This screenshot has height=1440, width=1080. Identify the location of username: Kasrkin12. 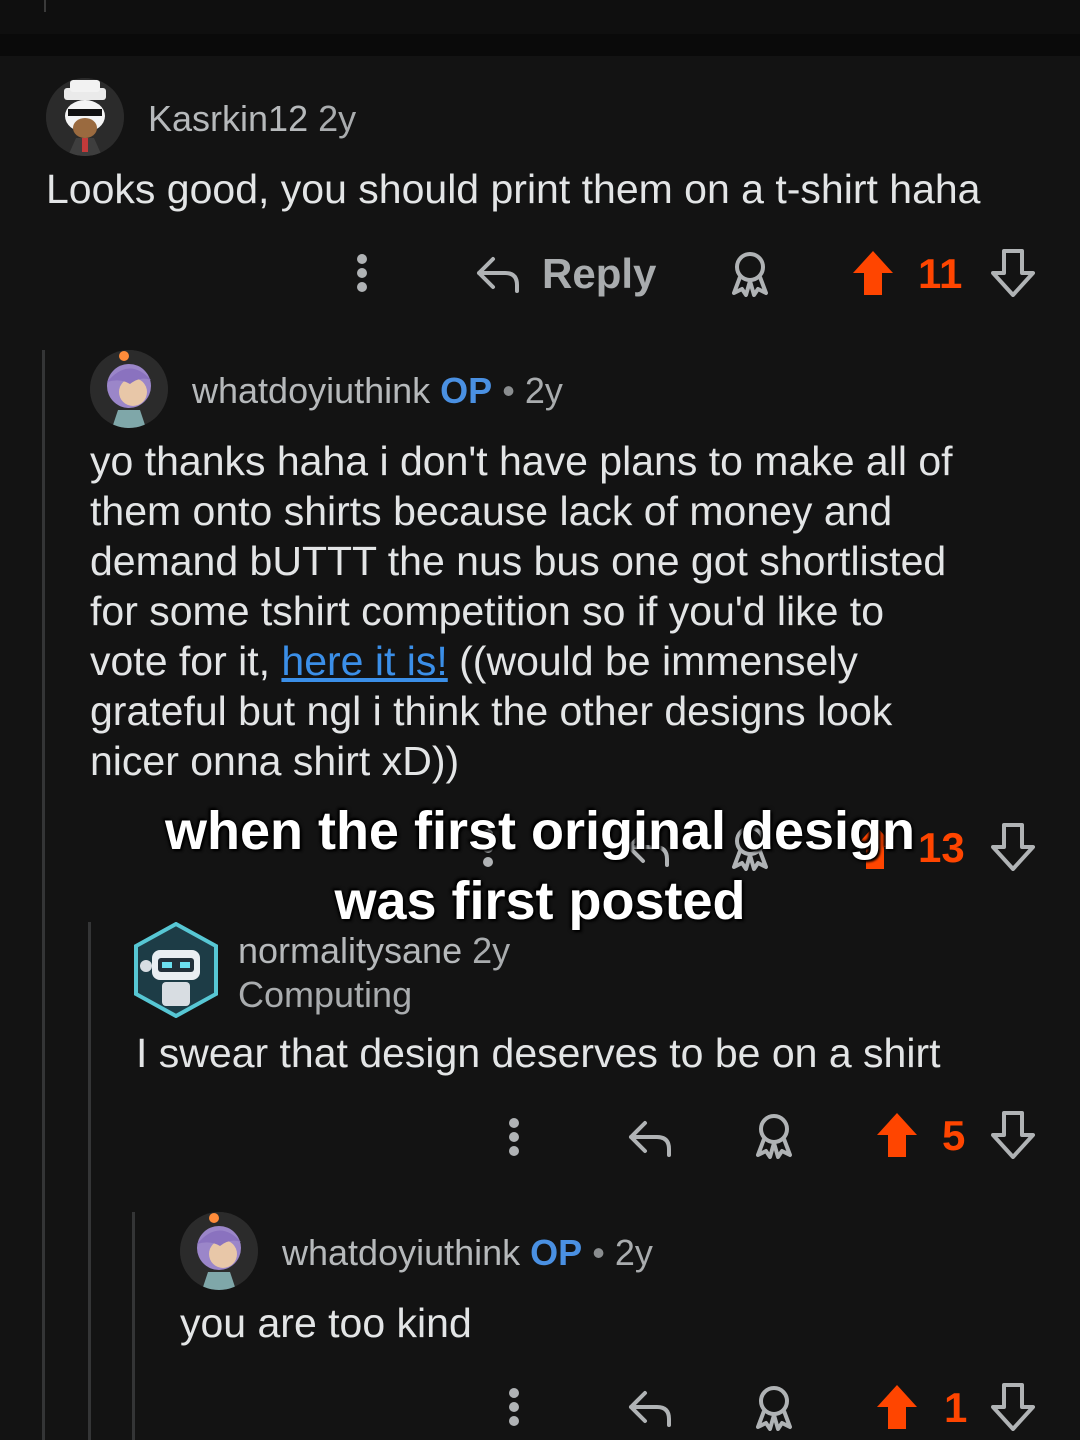
(228, 118).